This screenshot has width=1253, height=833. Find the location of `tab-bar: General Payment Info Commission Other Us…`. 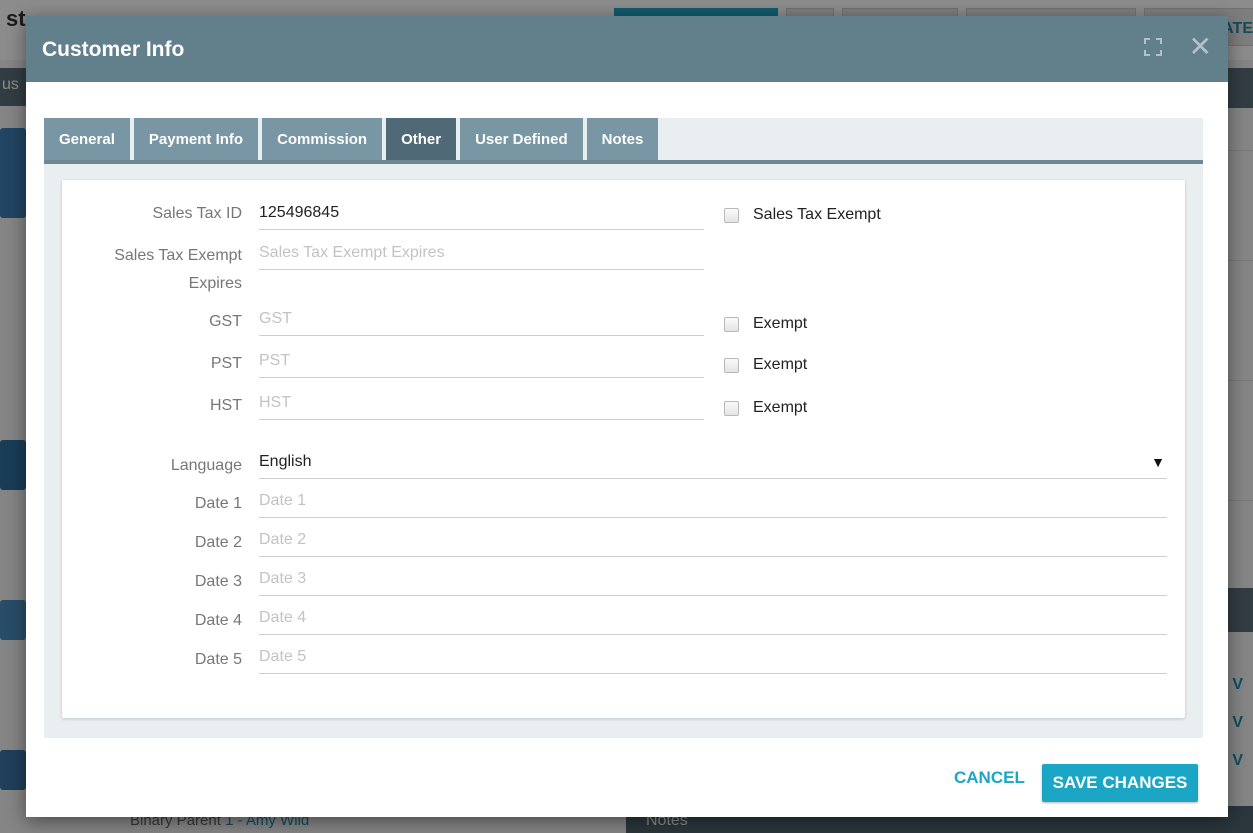

tab-bar: General Payment Info Commission Other Us… is located at coordinates (353, 140).